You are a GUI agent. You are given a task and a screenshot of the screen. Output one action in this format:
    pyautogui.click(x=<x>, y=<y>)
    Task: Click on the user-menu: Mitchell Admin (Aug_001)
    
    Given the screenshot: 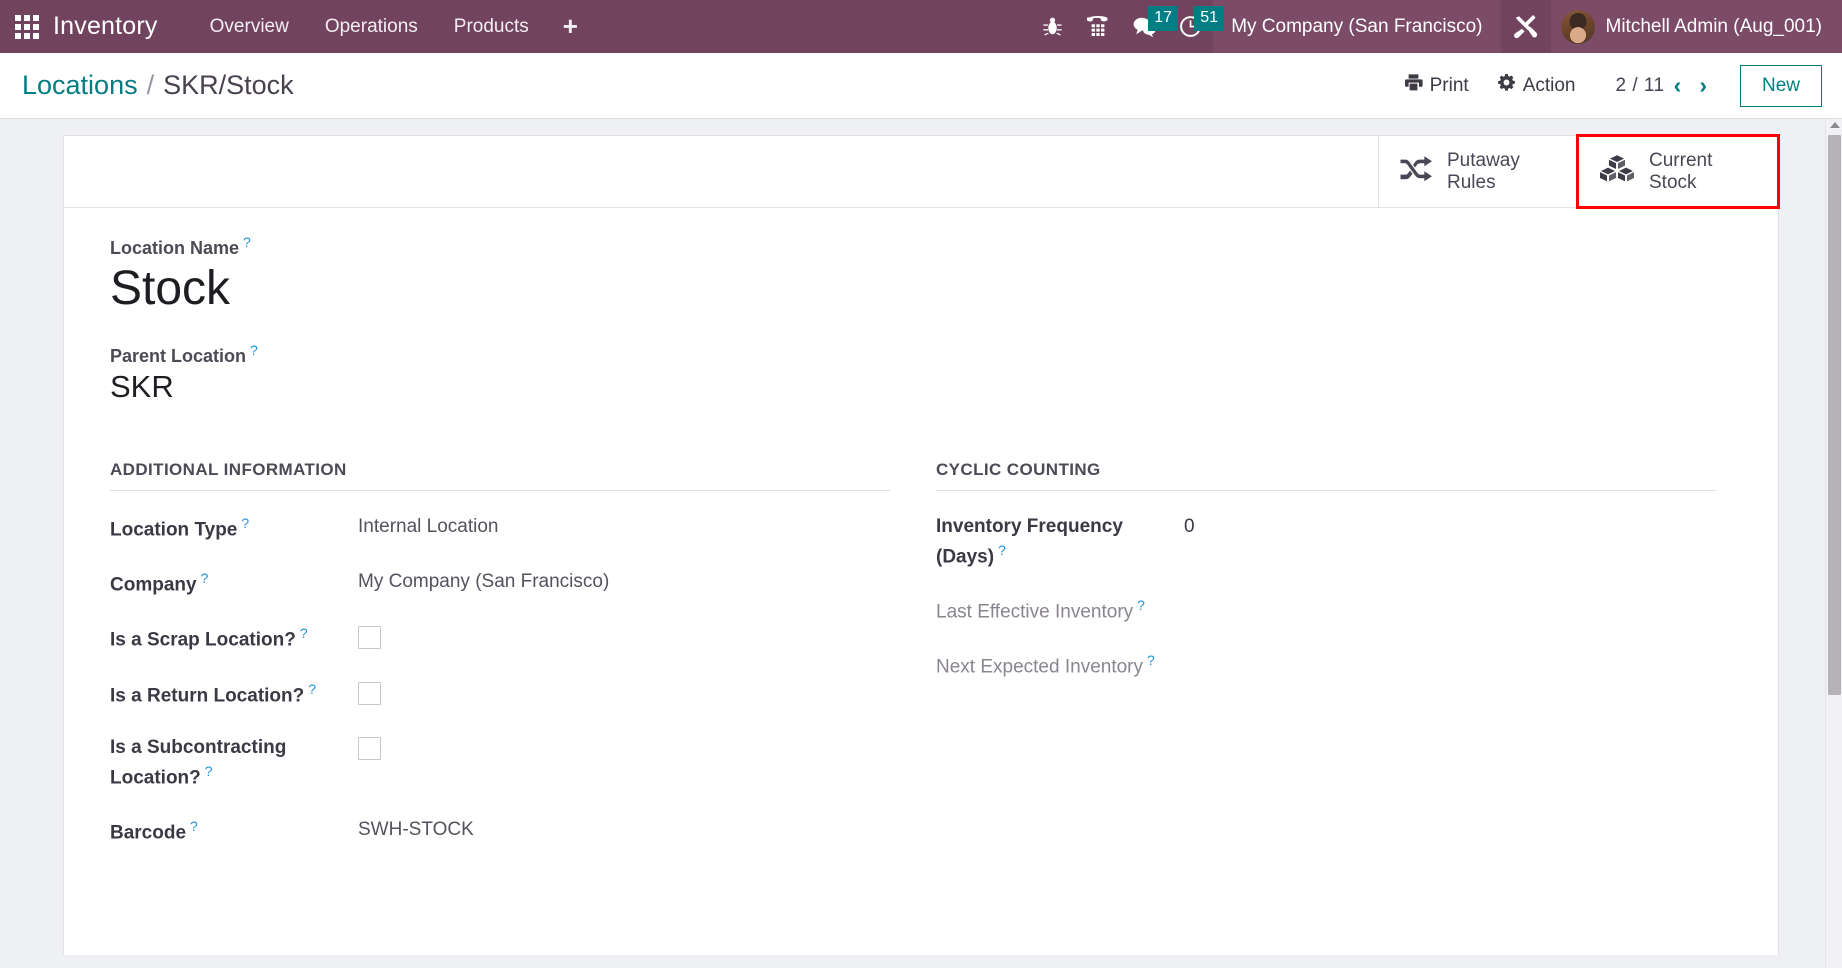 What is the action you would take?
    pyautogui.click(x=1696, y=26)
    